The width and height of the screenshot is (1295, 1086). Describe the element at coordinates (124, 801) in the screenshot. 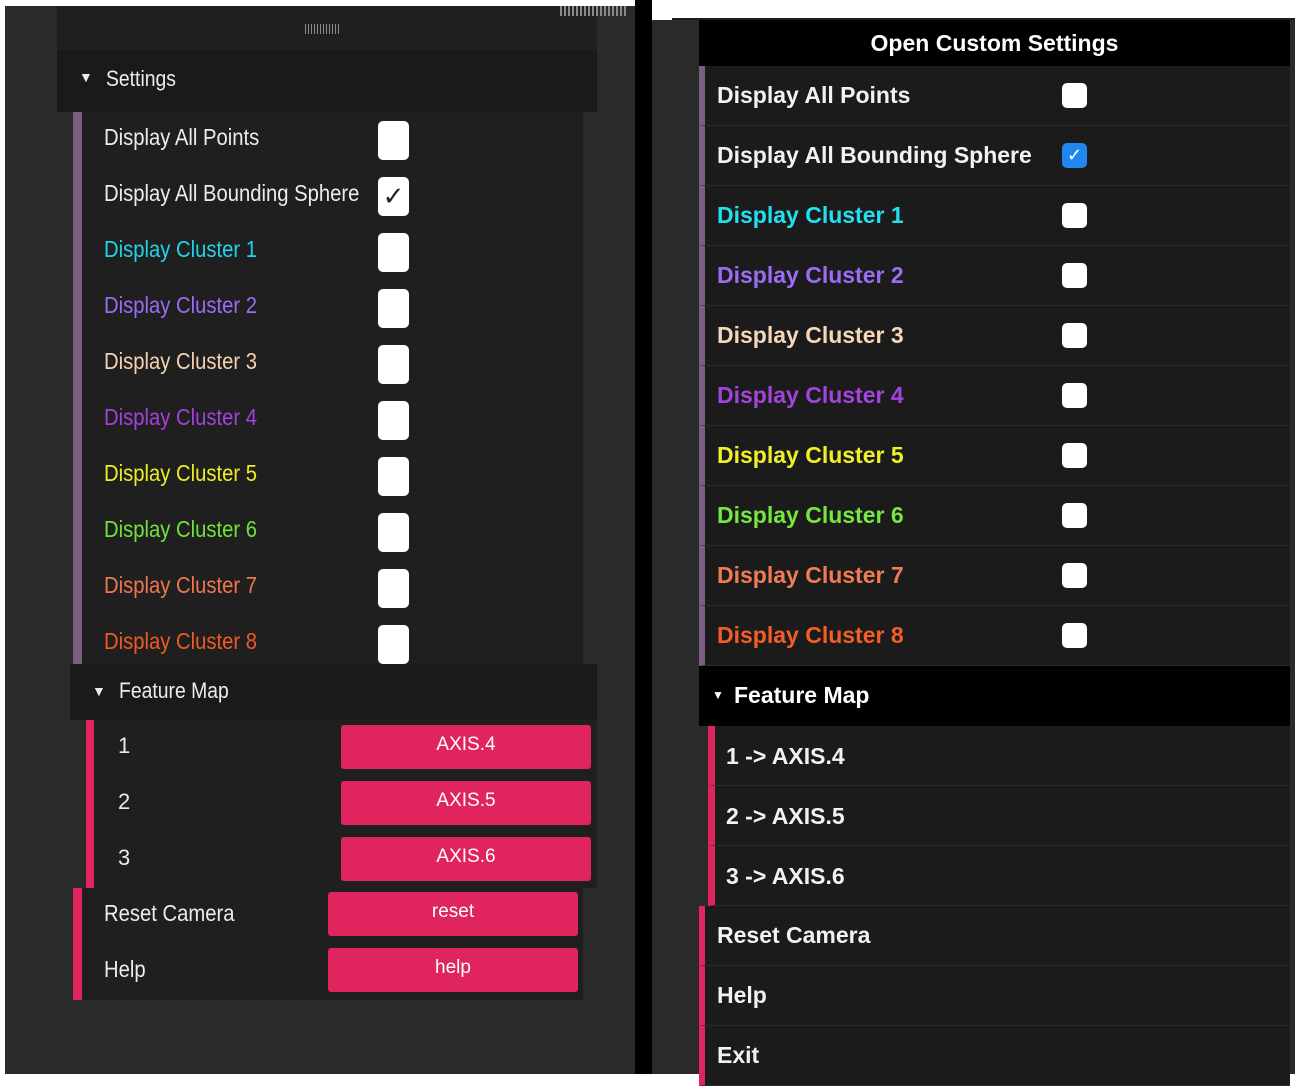

I see `feature-index: 2` at that location.